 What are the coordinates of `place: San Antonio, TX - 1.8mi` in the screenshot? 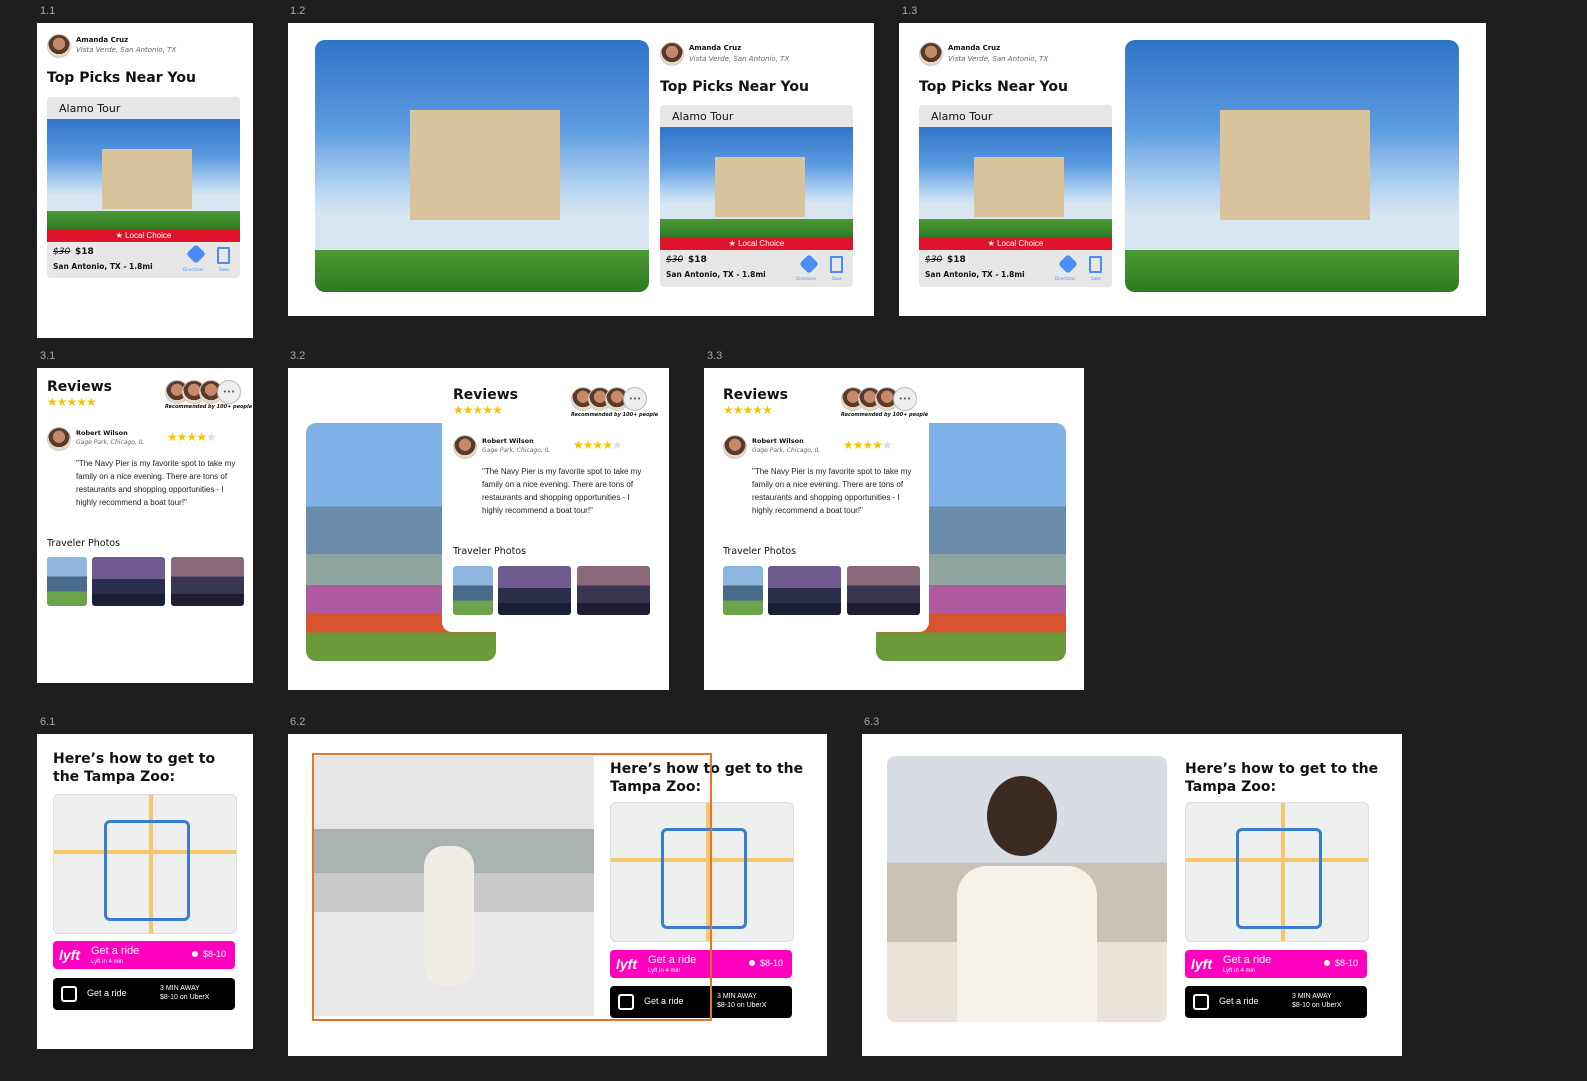 It's located at (716, 274).